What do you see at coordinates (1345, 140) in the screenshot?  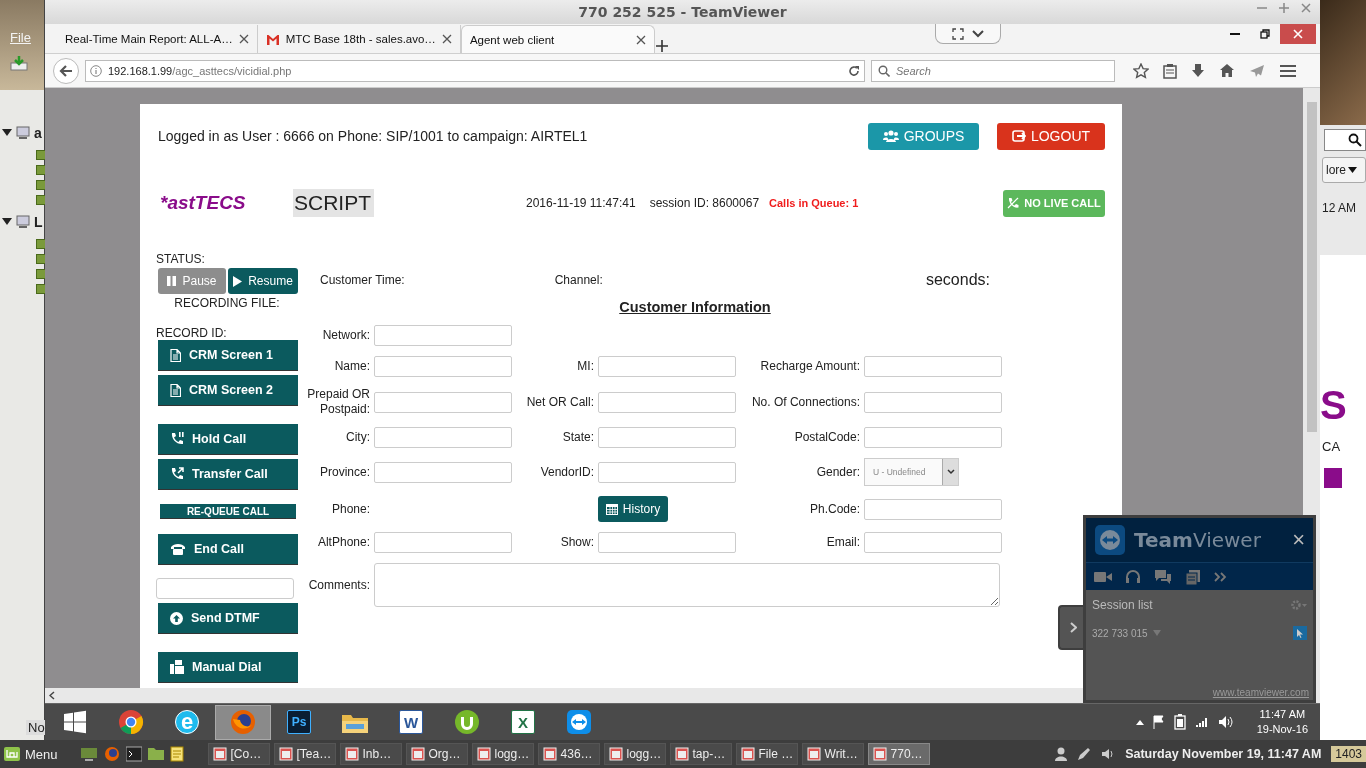 I see `search-field` at bounding box center [1345, 140].